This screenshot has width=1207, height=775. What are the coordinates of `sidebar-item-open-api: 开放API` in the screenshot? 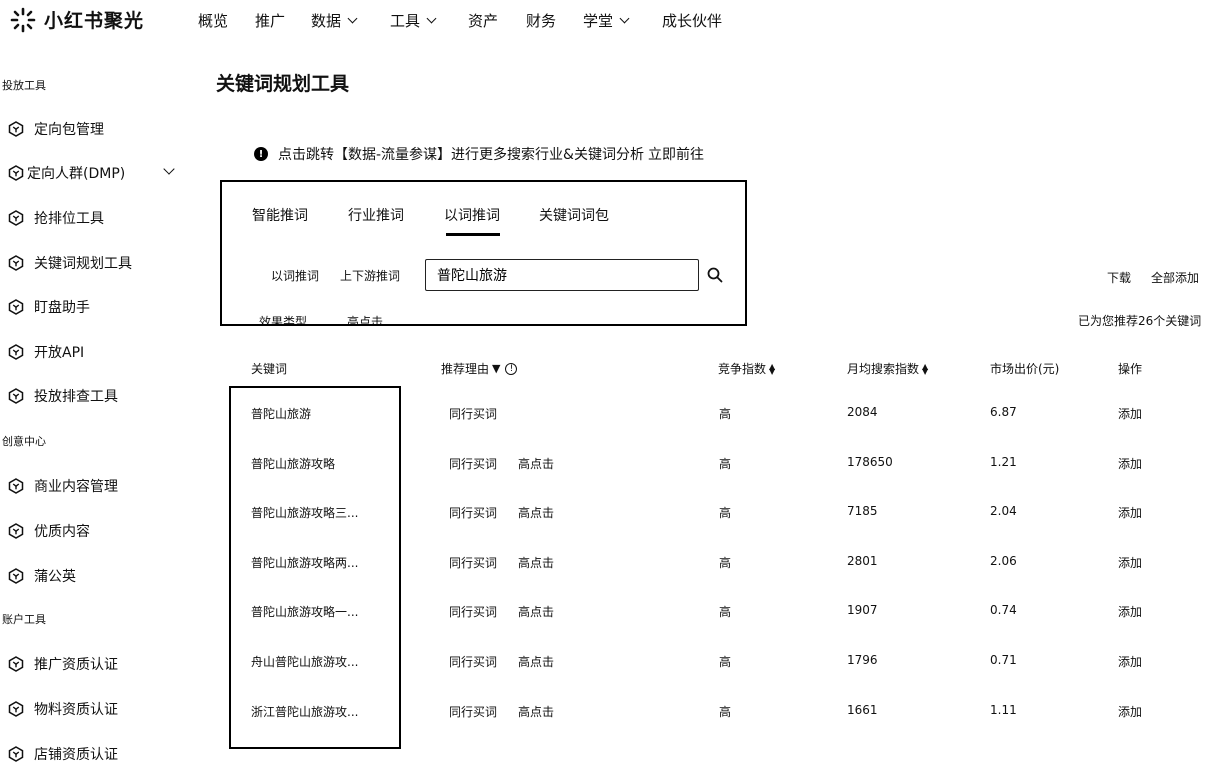 It's located at (46, 352).